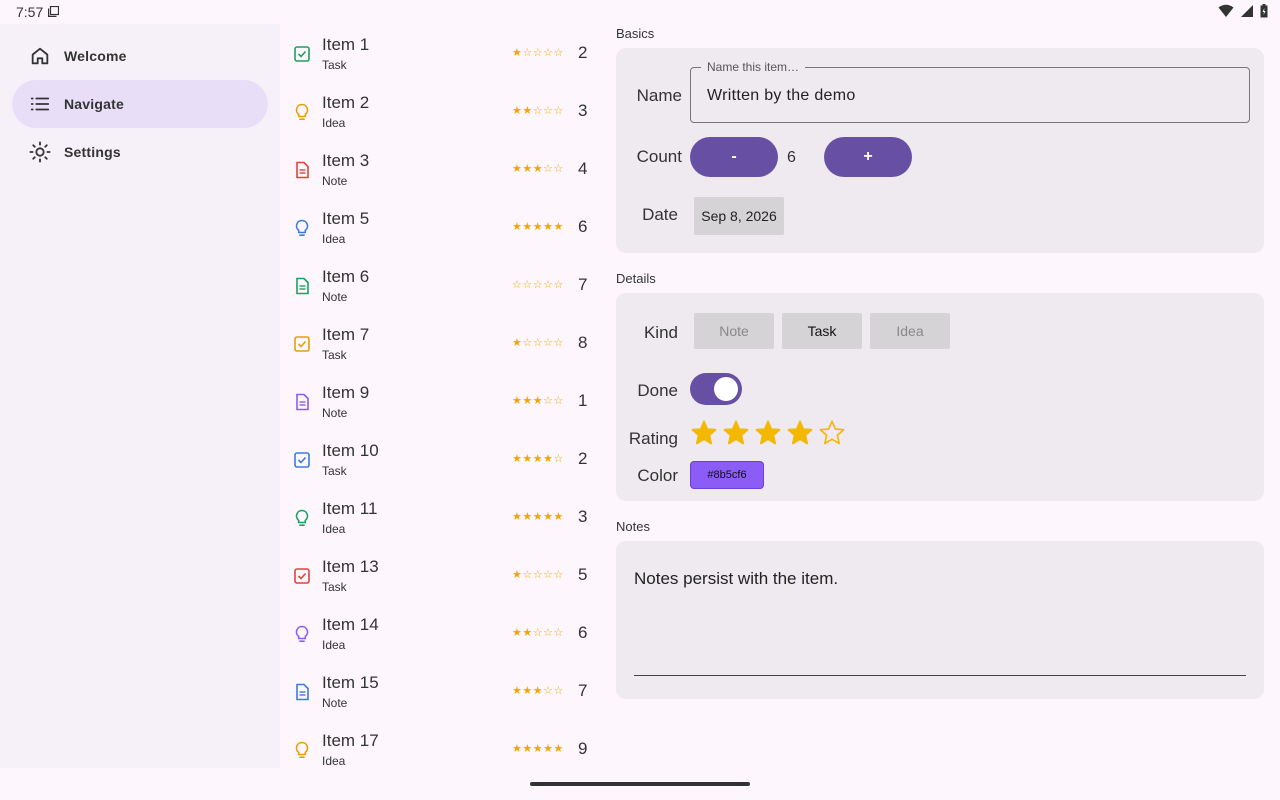 This screenshot has height=800, width=1280. I want to click on list-item-title: Item 1, so click(346, 44).